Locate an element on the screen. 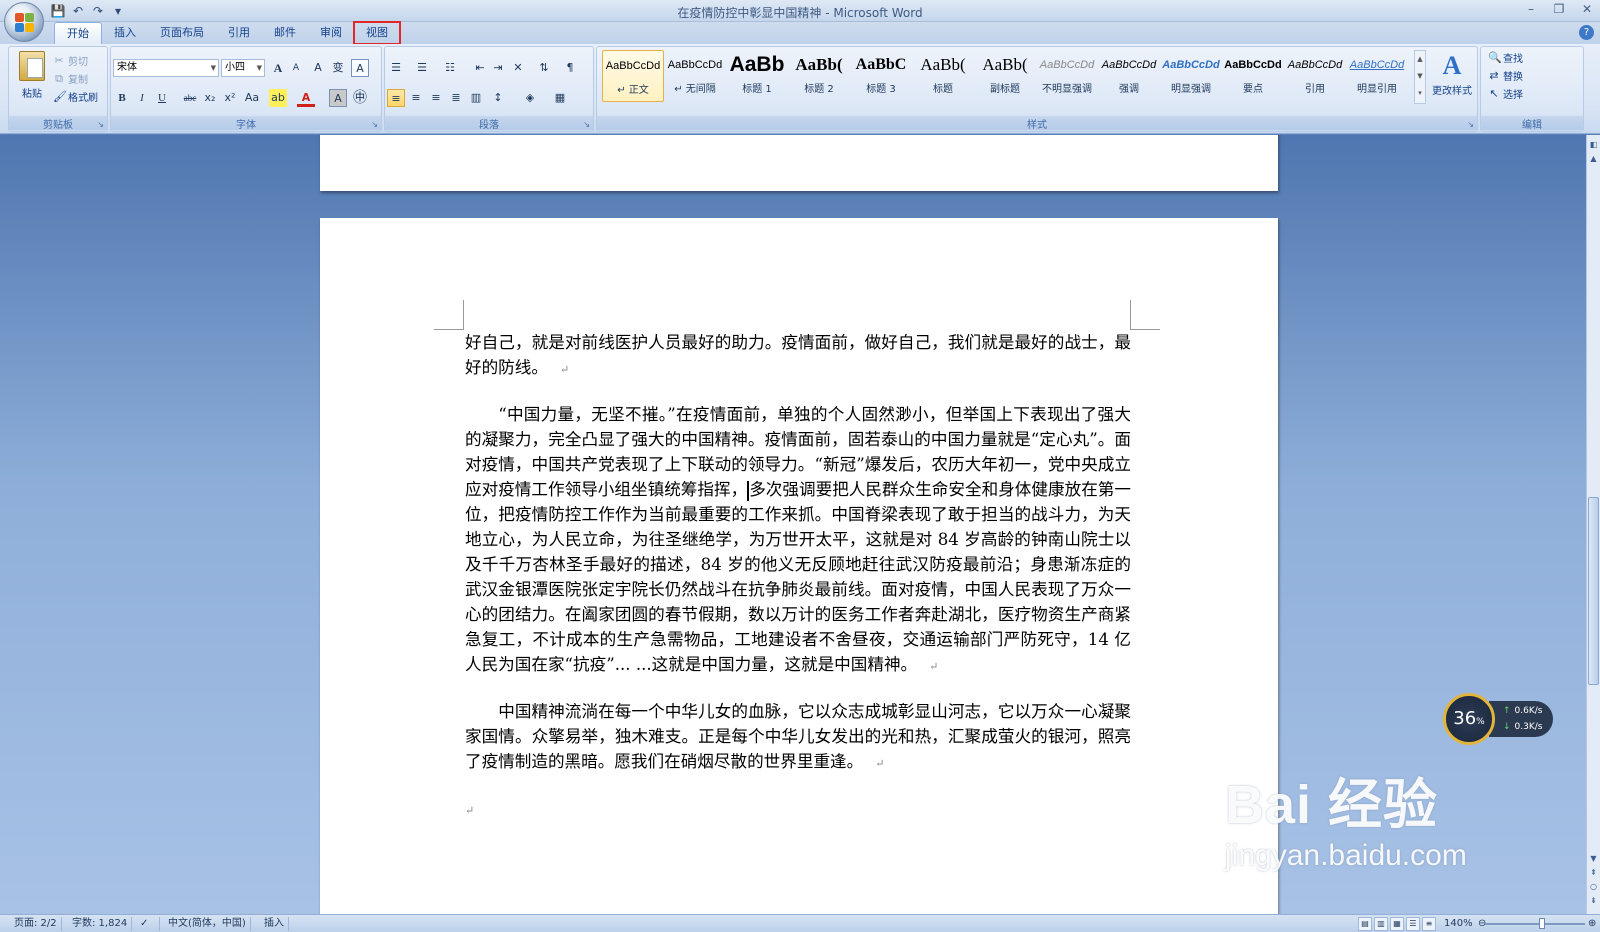 This screenshot has width=1600, height=932. vertical-scrollbar: ◧ ▲ ▼ ⇞ ○ ⇟ is located at coordinates (1593, 524).